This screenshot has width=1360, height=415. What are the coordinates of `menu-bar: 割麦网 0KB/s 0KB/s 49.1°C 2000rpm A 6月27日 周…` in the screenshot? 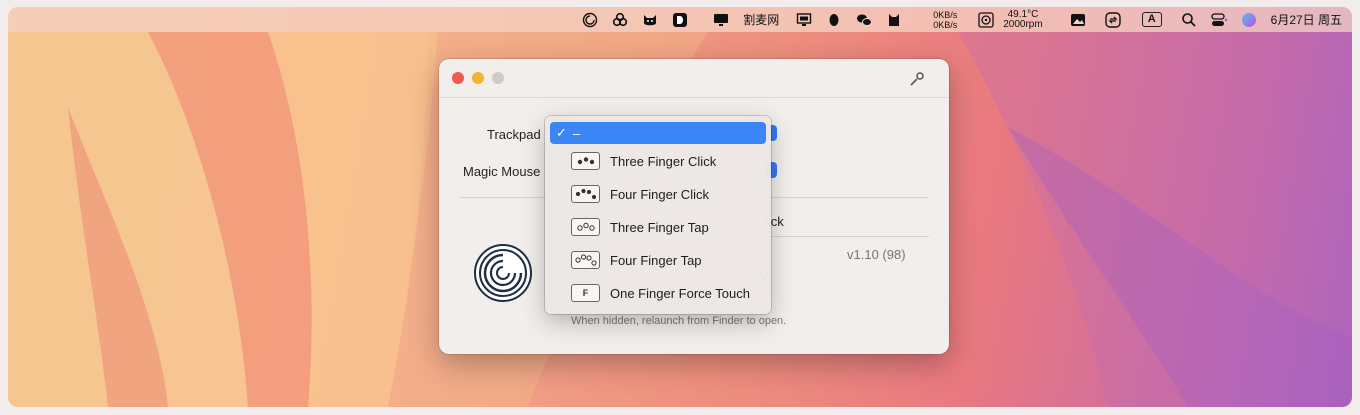 It's located at (680, 19).